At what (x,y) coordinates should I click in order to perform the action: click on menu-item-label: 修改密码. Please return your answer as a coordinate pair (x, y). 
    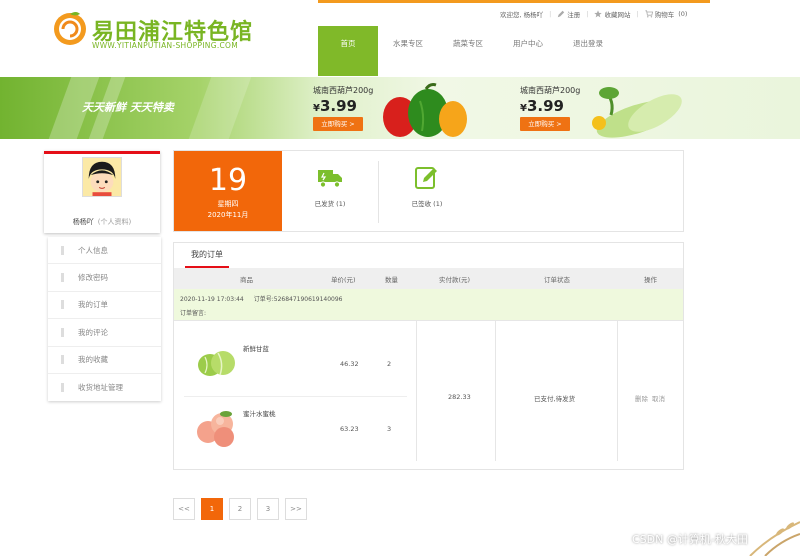
    Looking at the image, I should click on (93, 278).